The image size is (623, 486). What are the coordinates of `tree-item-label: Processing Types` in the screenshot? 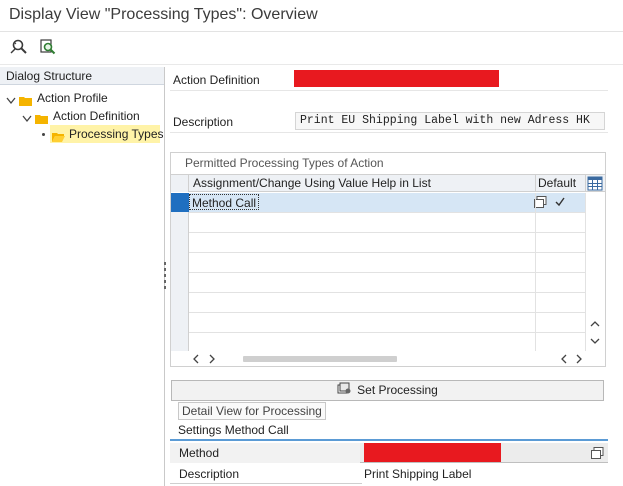 It's located at (116, 134).